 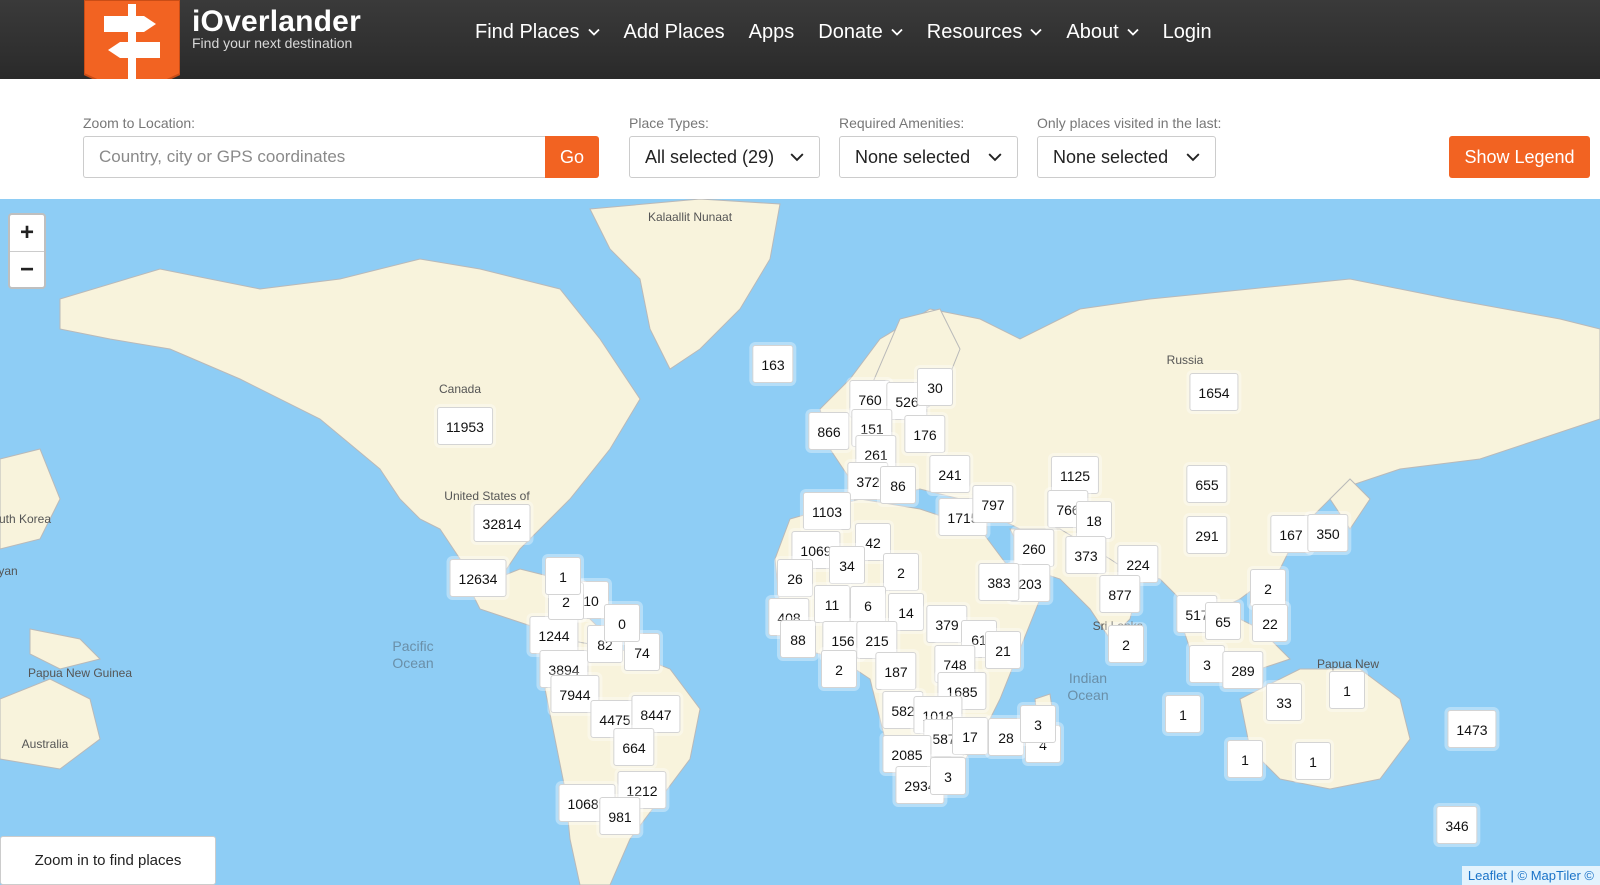 I want to click on ocean-label-indian: Indian Ocean, so click(x=1088, y=686).